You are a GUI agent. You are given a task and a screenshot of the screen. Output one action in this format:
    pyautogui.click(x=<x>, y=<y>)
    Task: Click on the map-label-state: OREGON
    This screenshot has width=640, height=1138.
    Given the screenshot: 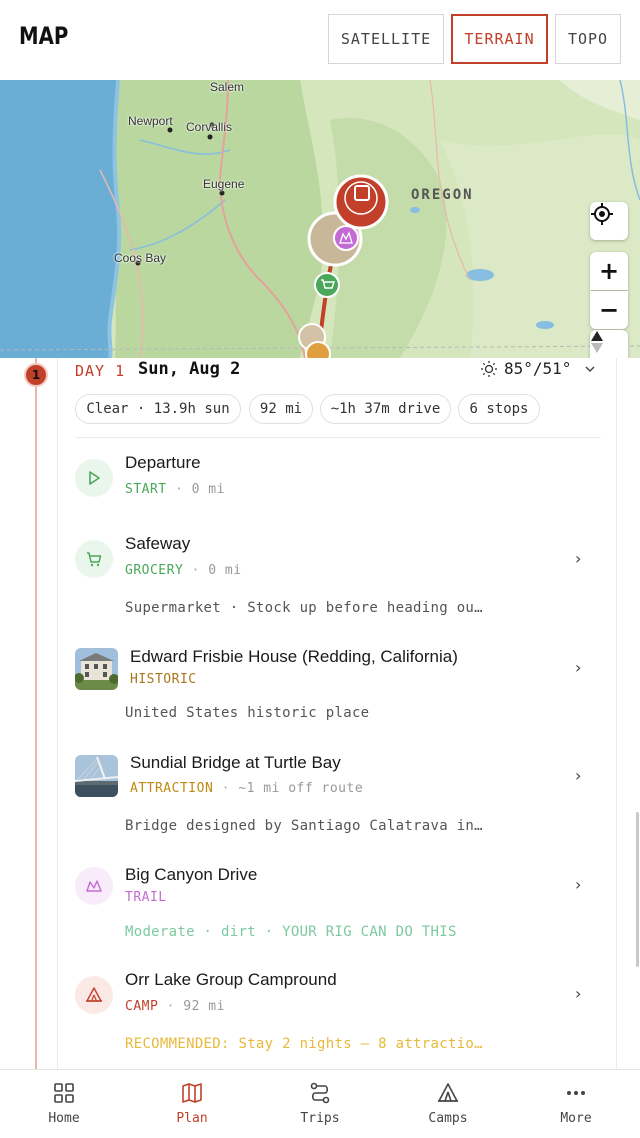 What is the action you would take?
    pyautogui.click(x=442, y=195)
    